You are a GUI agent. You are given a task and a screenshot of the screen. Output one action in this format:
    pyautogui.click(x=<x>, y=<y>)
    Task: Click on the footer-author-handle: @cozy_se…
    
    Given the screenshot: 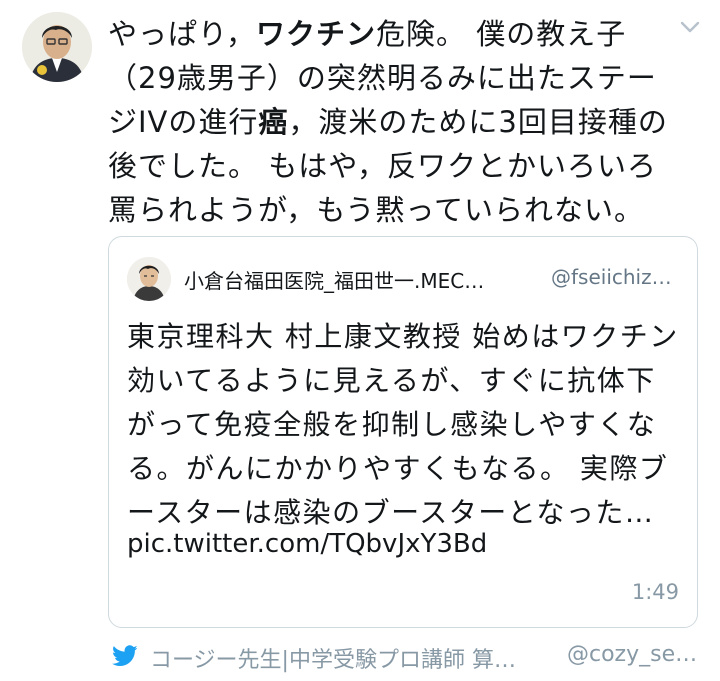 What is the action you would take?
    pyautogui.click(x=632, y=654)
    